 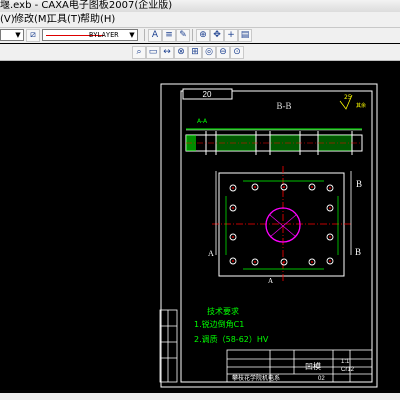 I want to click on layer-dropdown: ▼, so click(x=12, y=35).